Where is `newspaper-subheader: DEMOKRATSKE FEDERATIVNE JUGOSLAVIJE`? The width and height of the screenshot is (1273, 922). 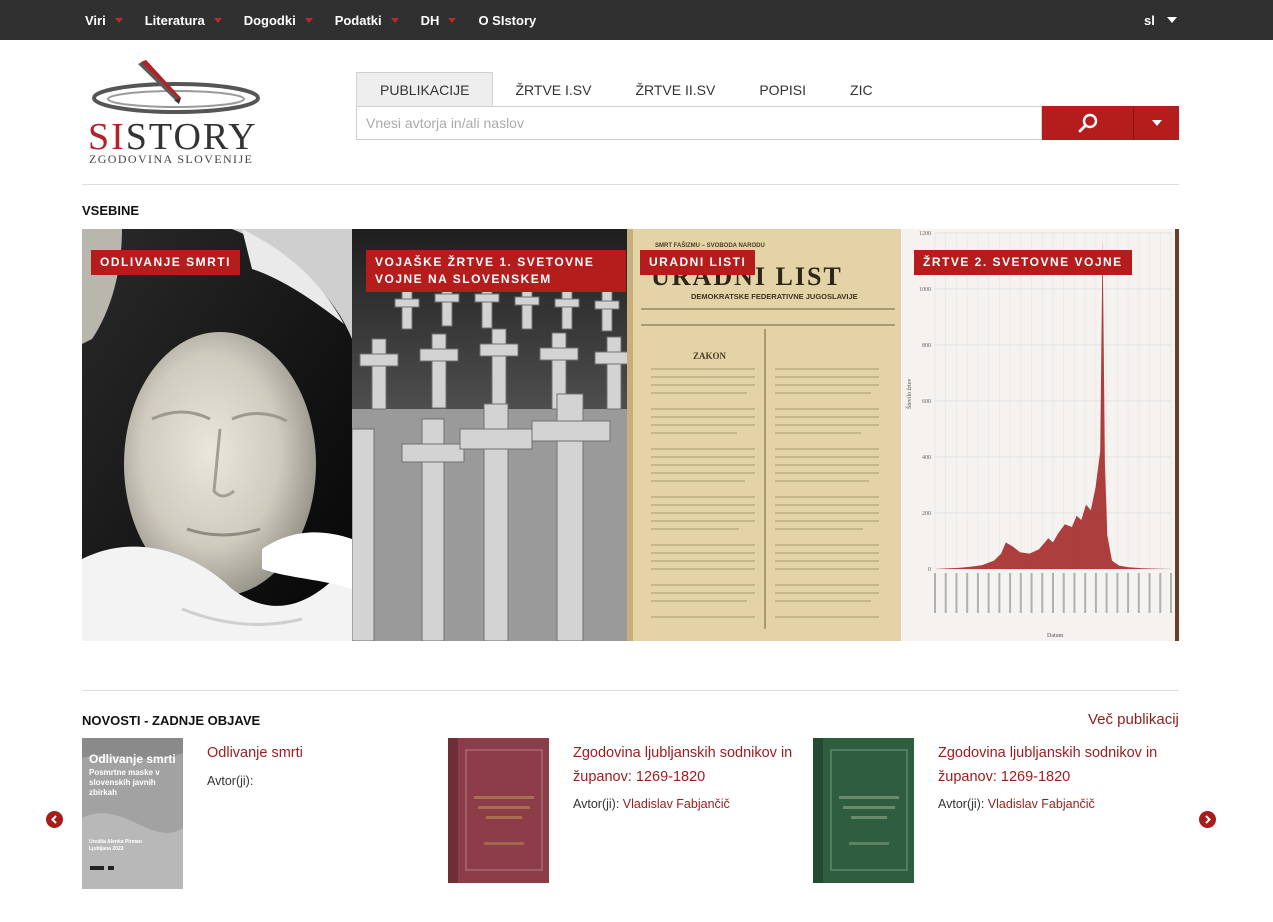 newspaper-subheader: DEMOKRATSKE FEDERATIVNE JUGOSLAVIJE is located at coordinates (774, 296).